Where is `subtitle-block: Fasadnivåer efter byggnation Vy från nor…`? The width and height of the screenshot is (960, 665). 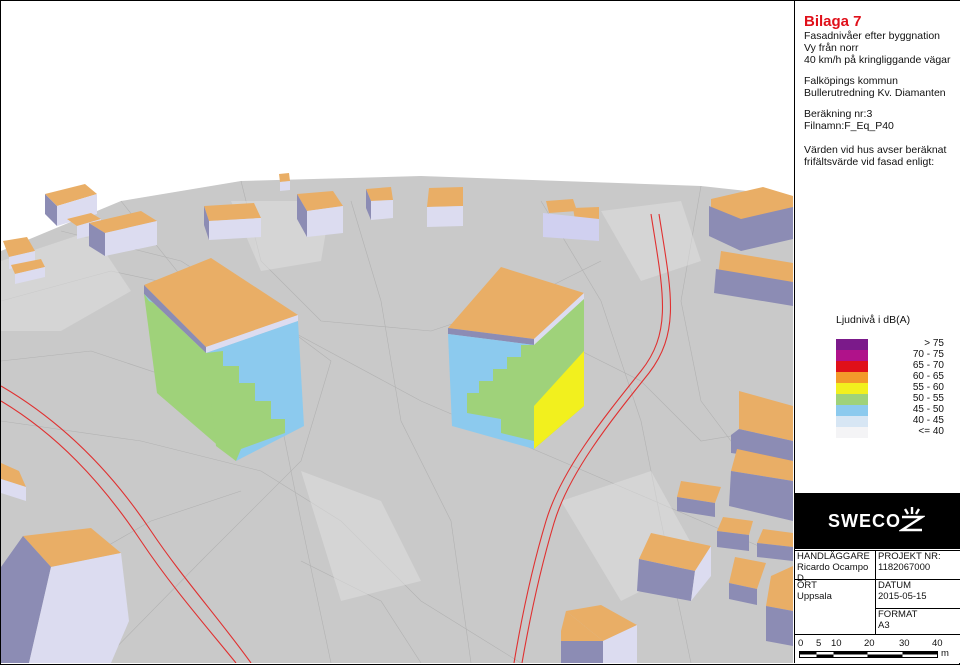
subtitle-block: Fasadnivåer efter byggnation Vy från nor… is located at coordinates (877, 48).